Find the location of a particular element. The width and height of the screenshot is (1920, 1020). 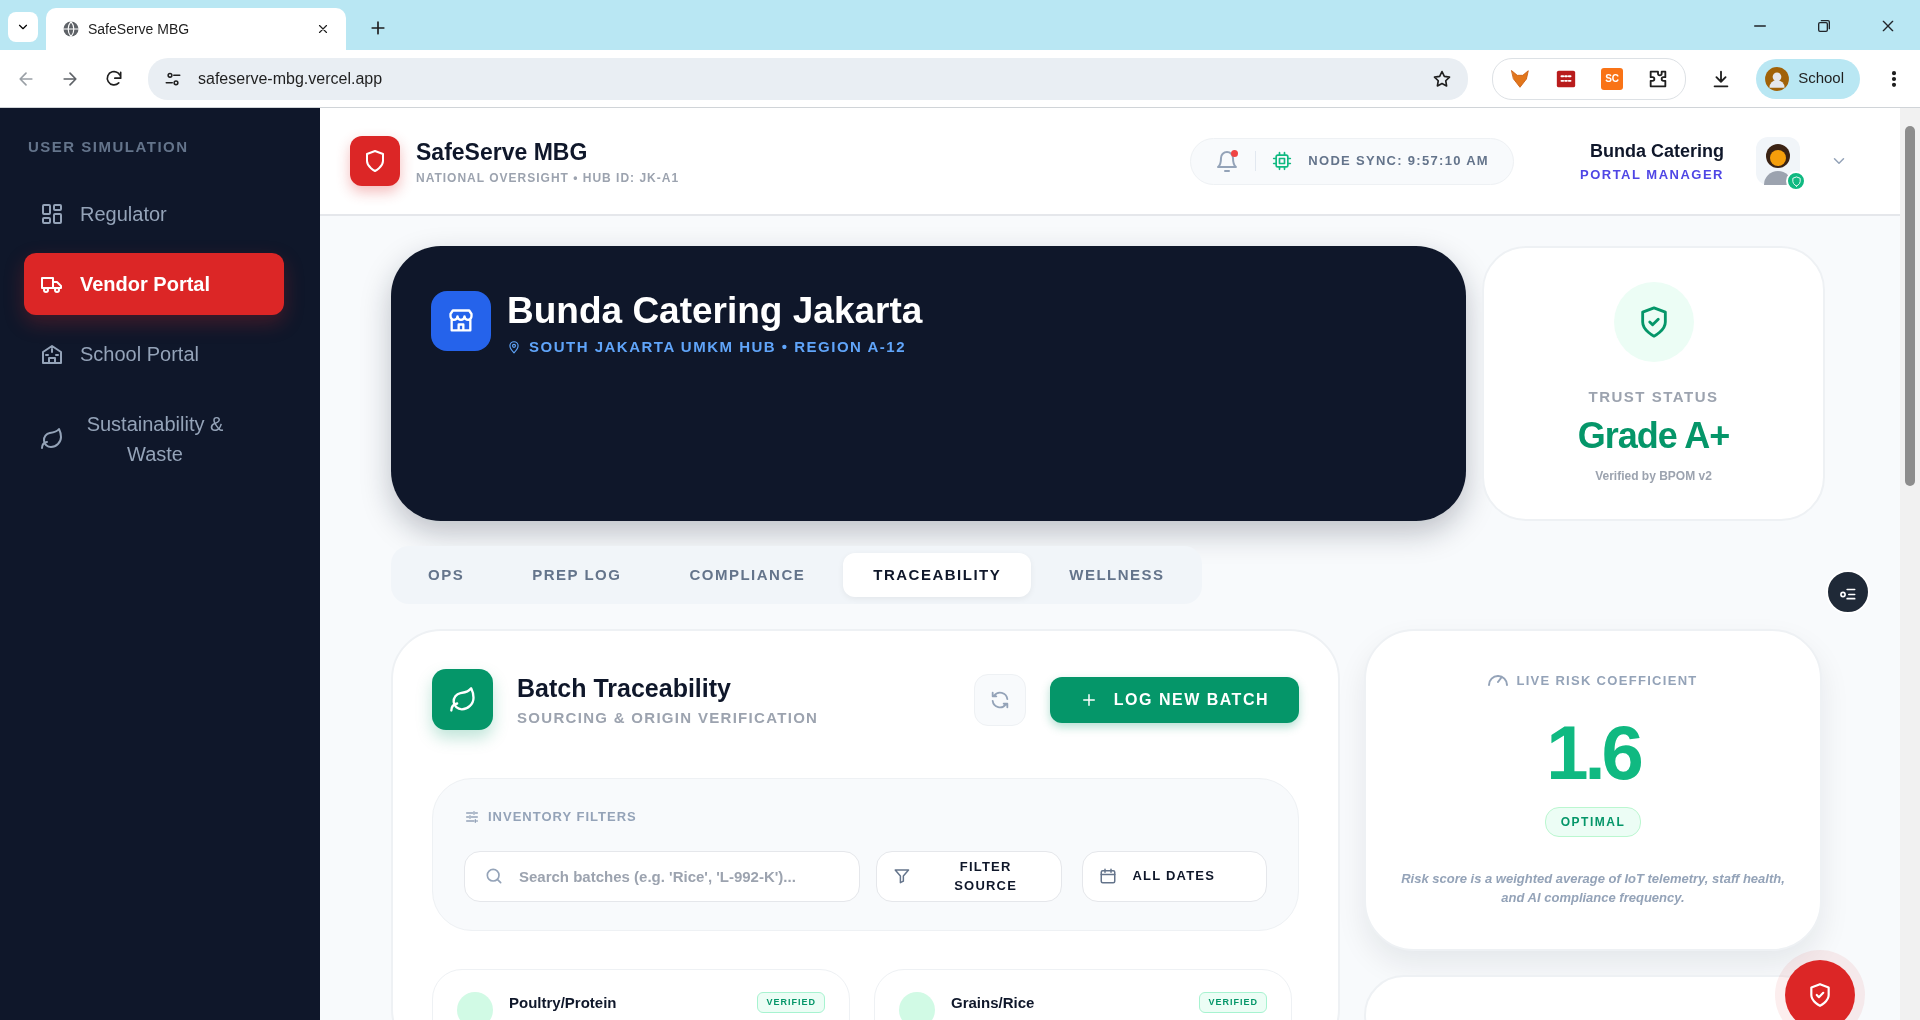

bell-icon is located at coordinates (1227, 161).